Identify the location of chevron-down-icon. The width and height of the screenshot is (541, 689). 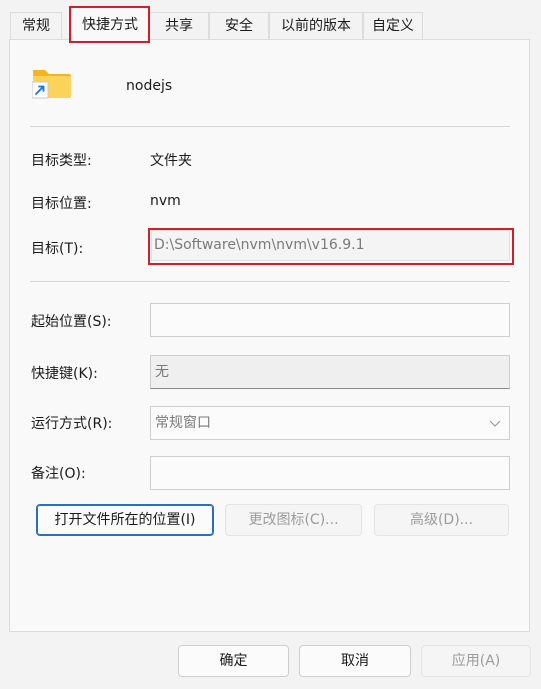
(495, 423).